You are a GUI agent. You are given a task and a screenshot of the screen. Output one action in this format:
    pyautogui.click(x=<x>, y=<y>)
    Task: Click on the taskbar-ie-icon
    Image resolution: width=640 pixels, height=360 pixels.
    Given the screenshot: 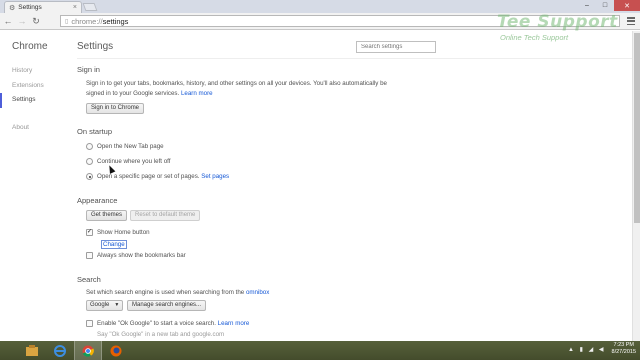 What is the action you would take?
    pyautogui.click(x=60, y=350)
    